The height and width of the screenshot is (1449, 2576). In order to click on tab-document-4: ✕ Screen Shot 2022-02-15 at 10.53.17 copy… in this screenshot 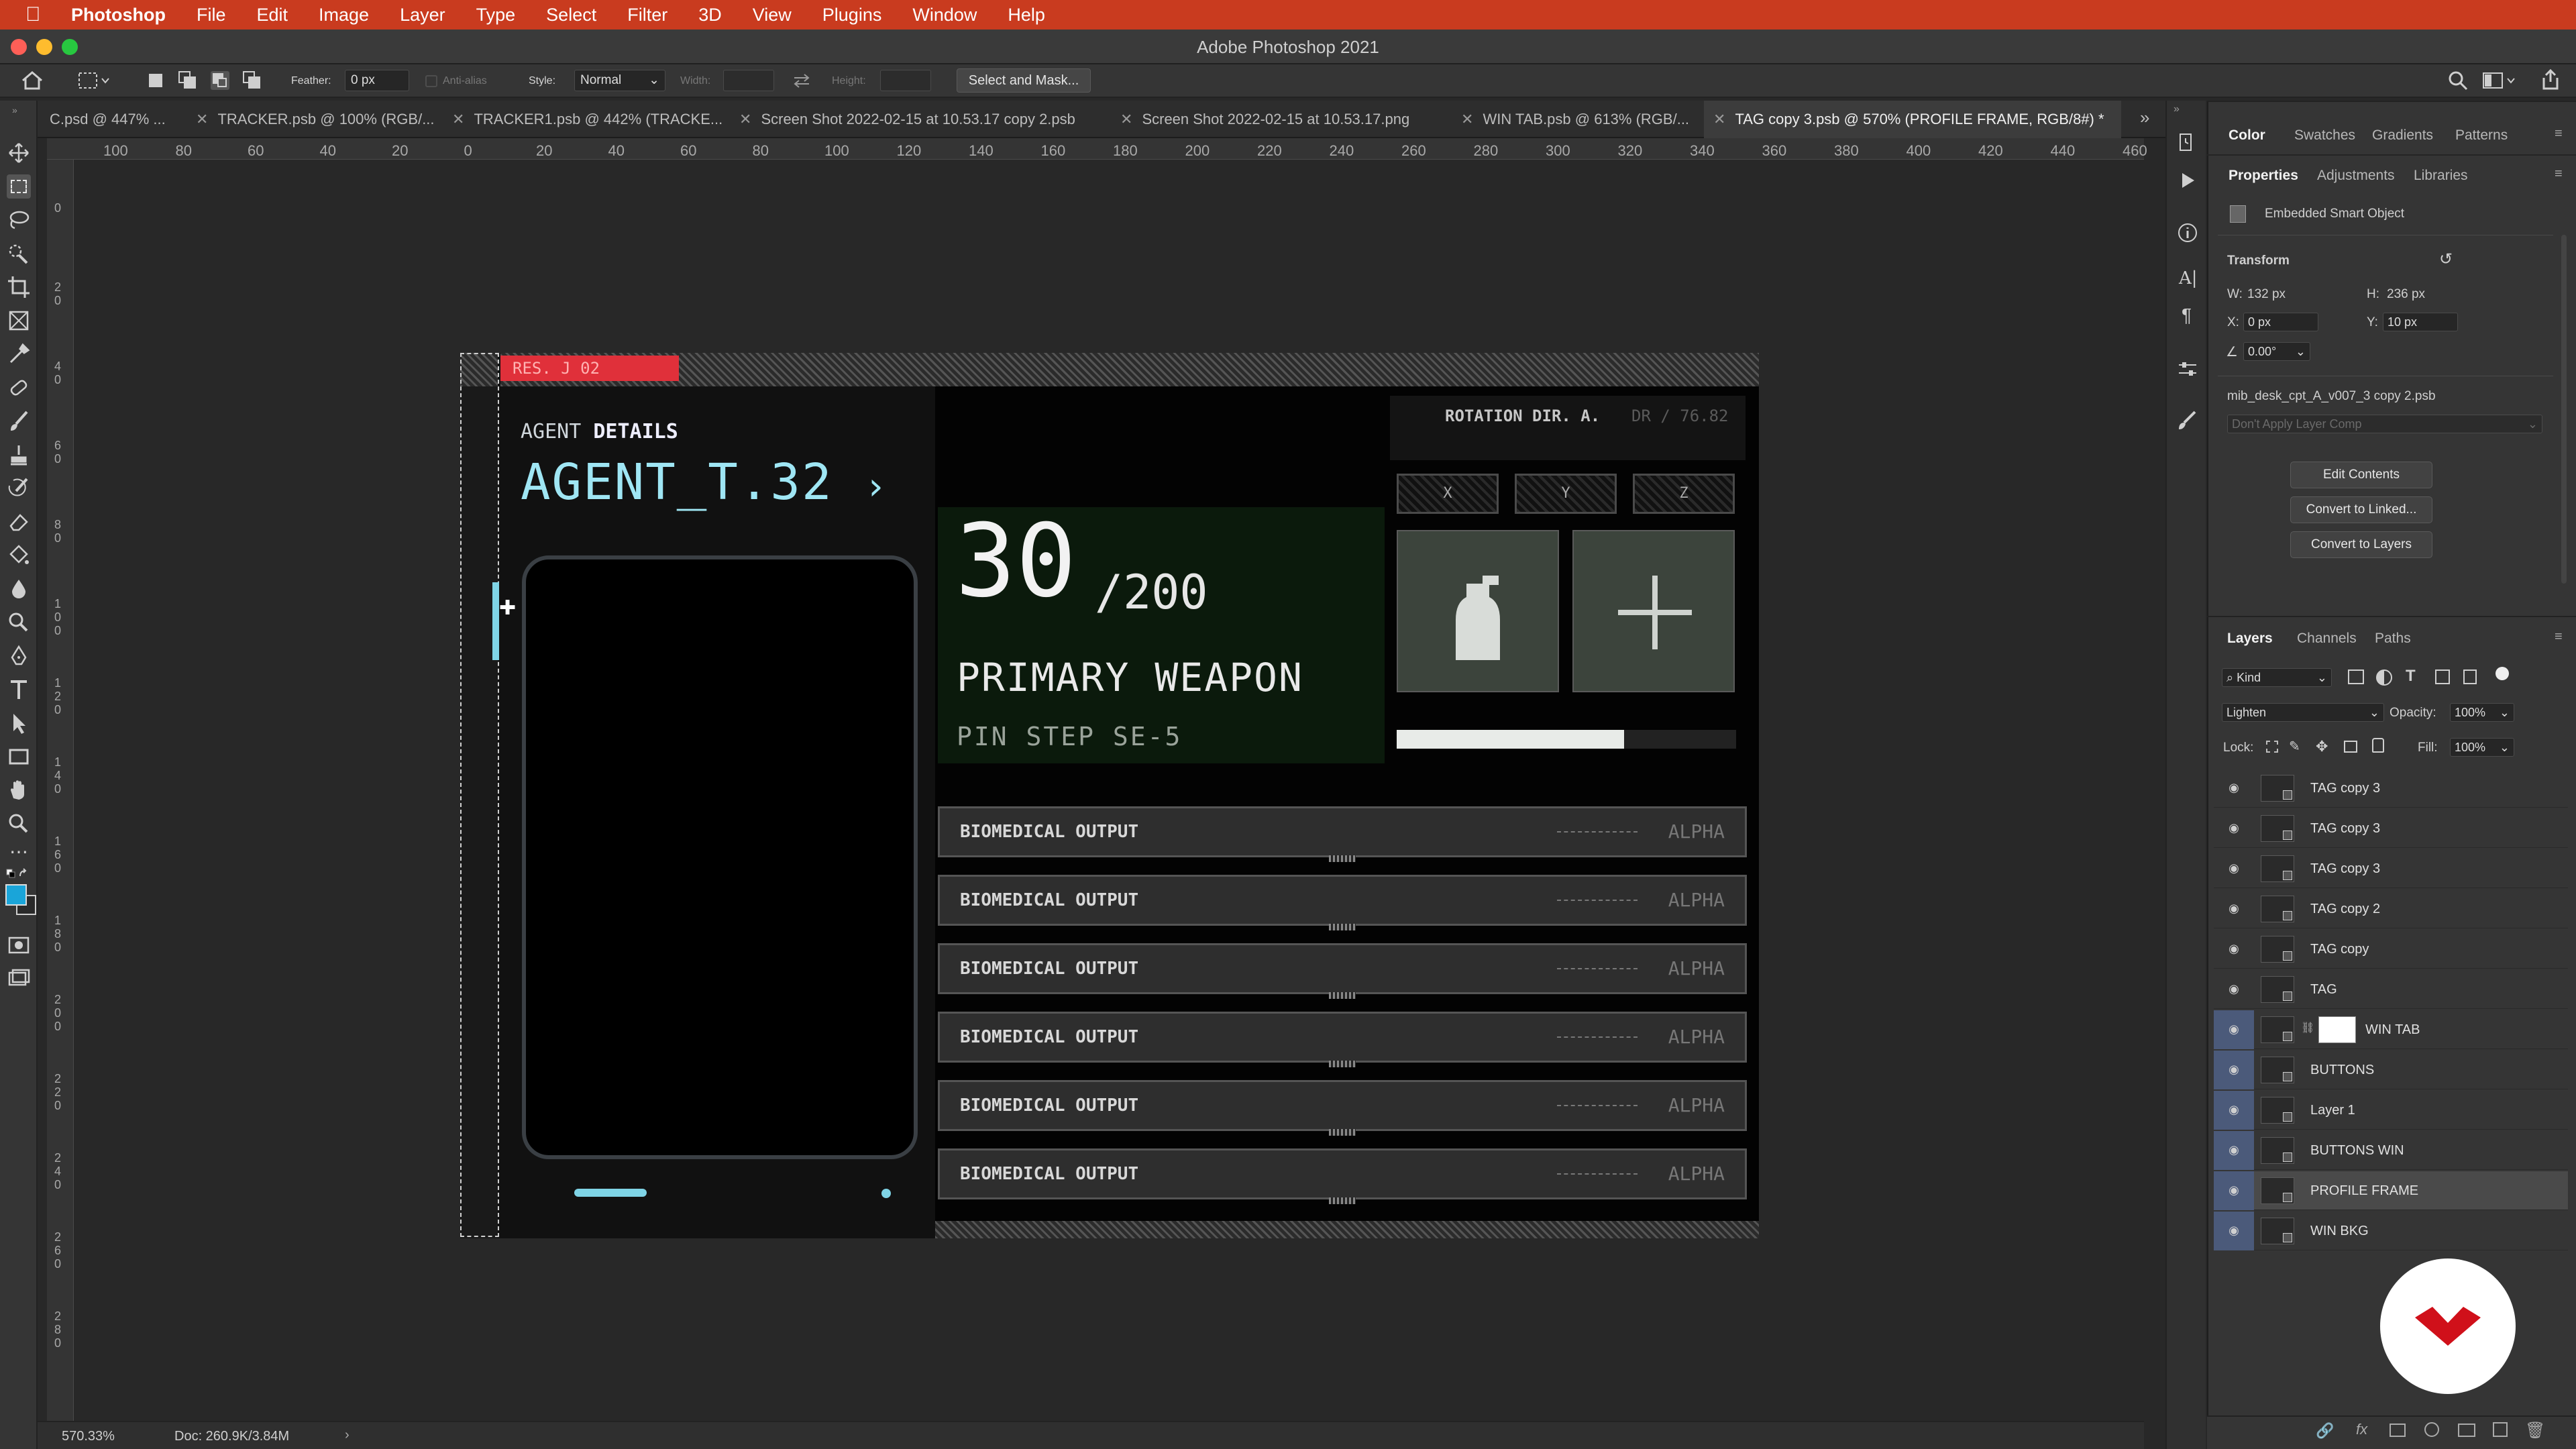, I will do `click(920, 119)`.